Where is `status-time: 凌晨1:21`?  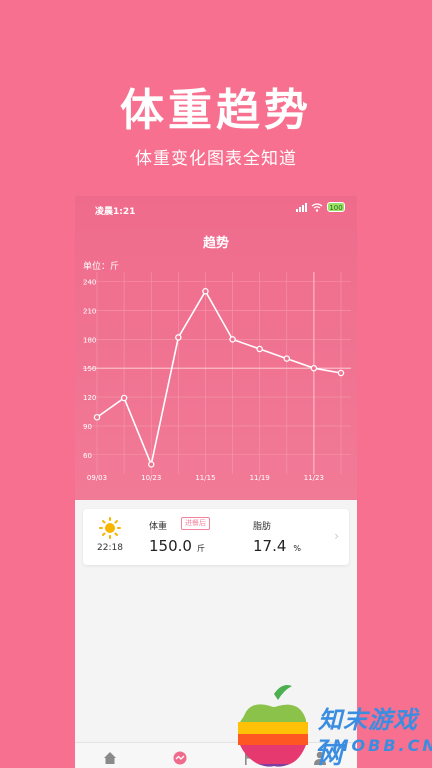
status-time: 凌晨1:21 is located at coordinates (115, 212).